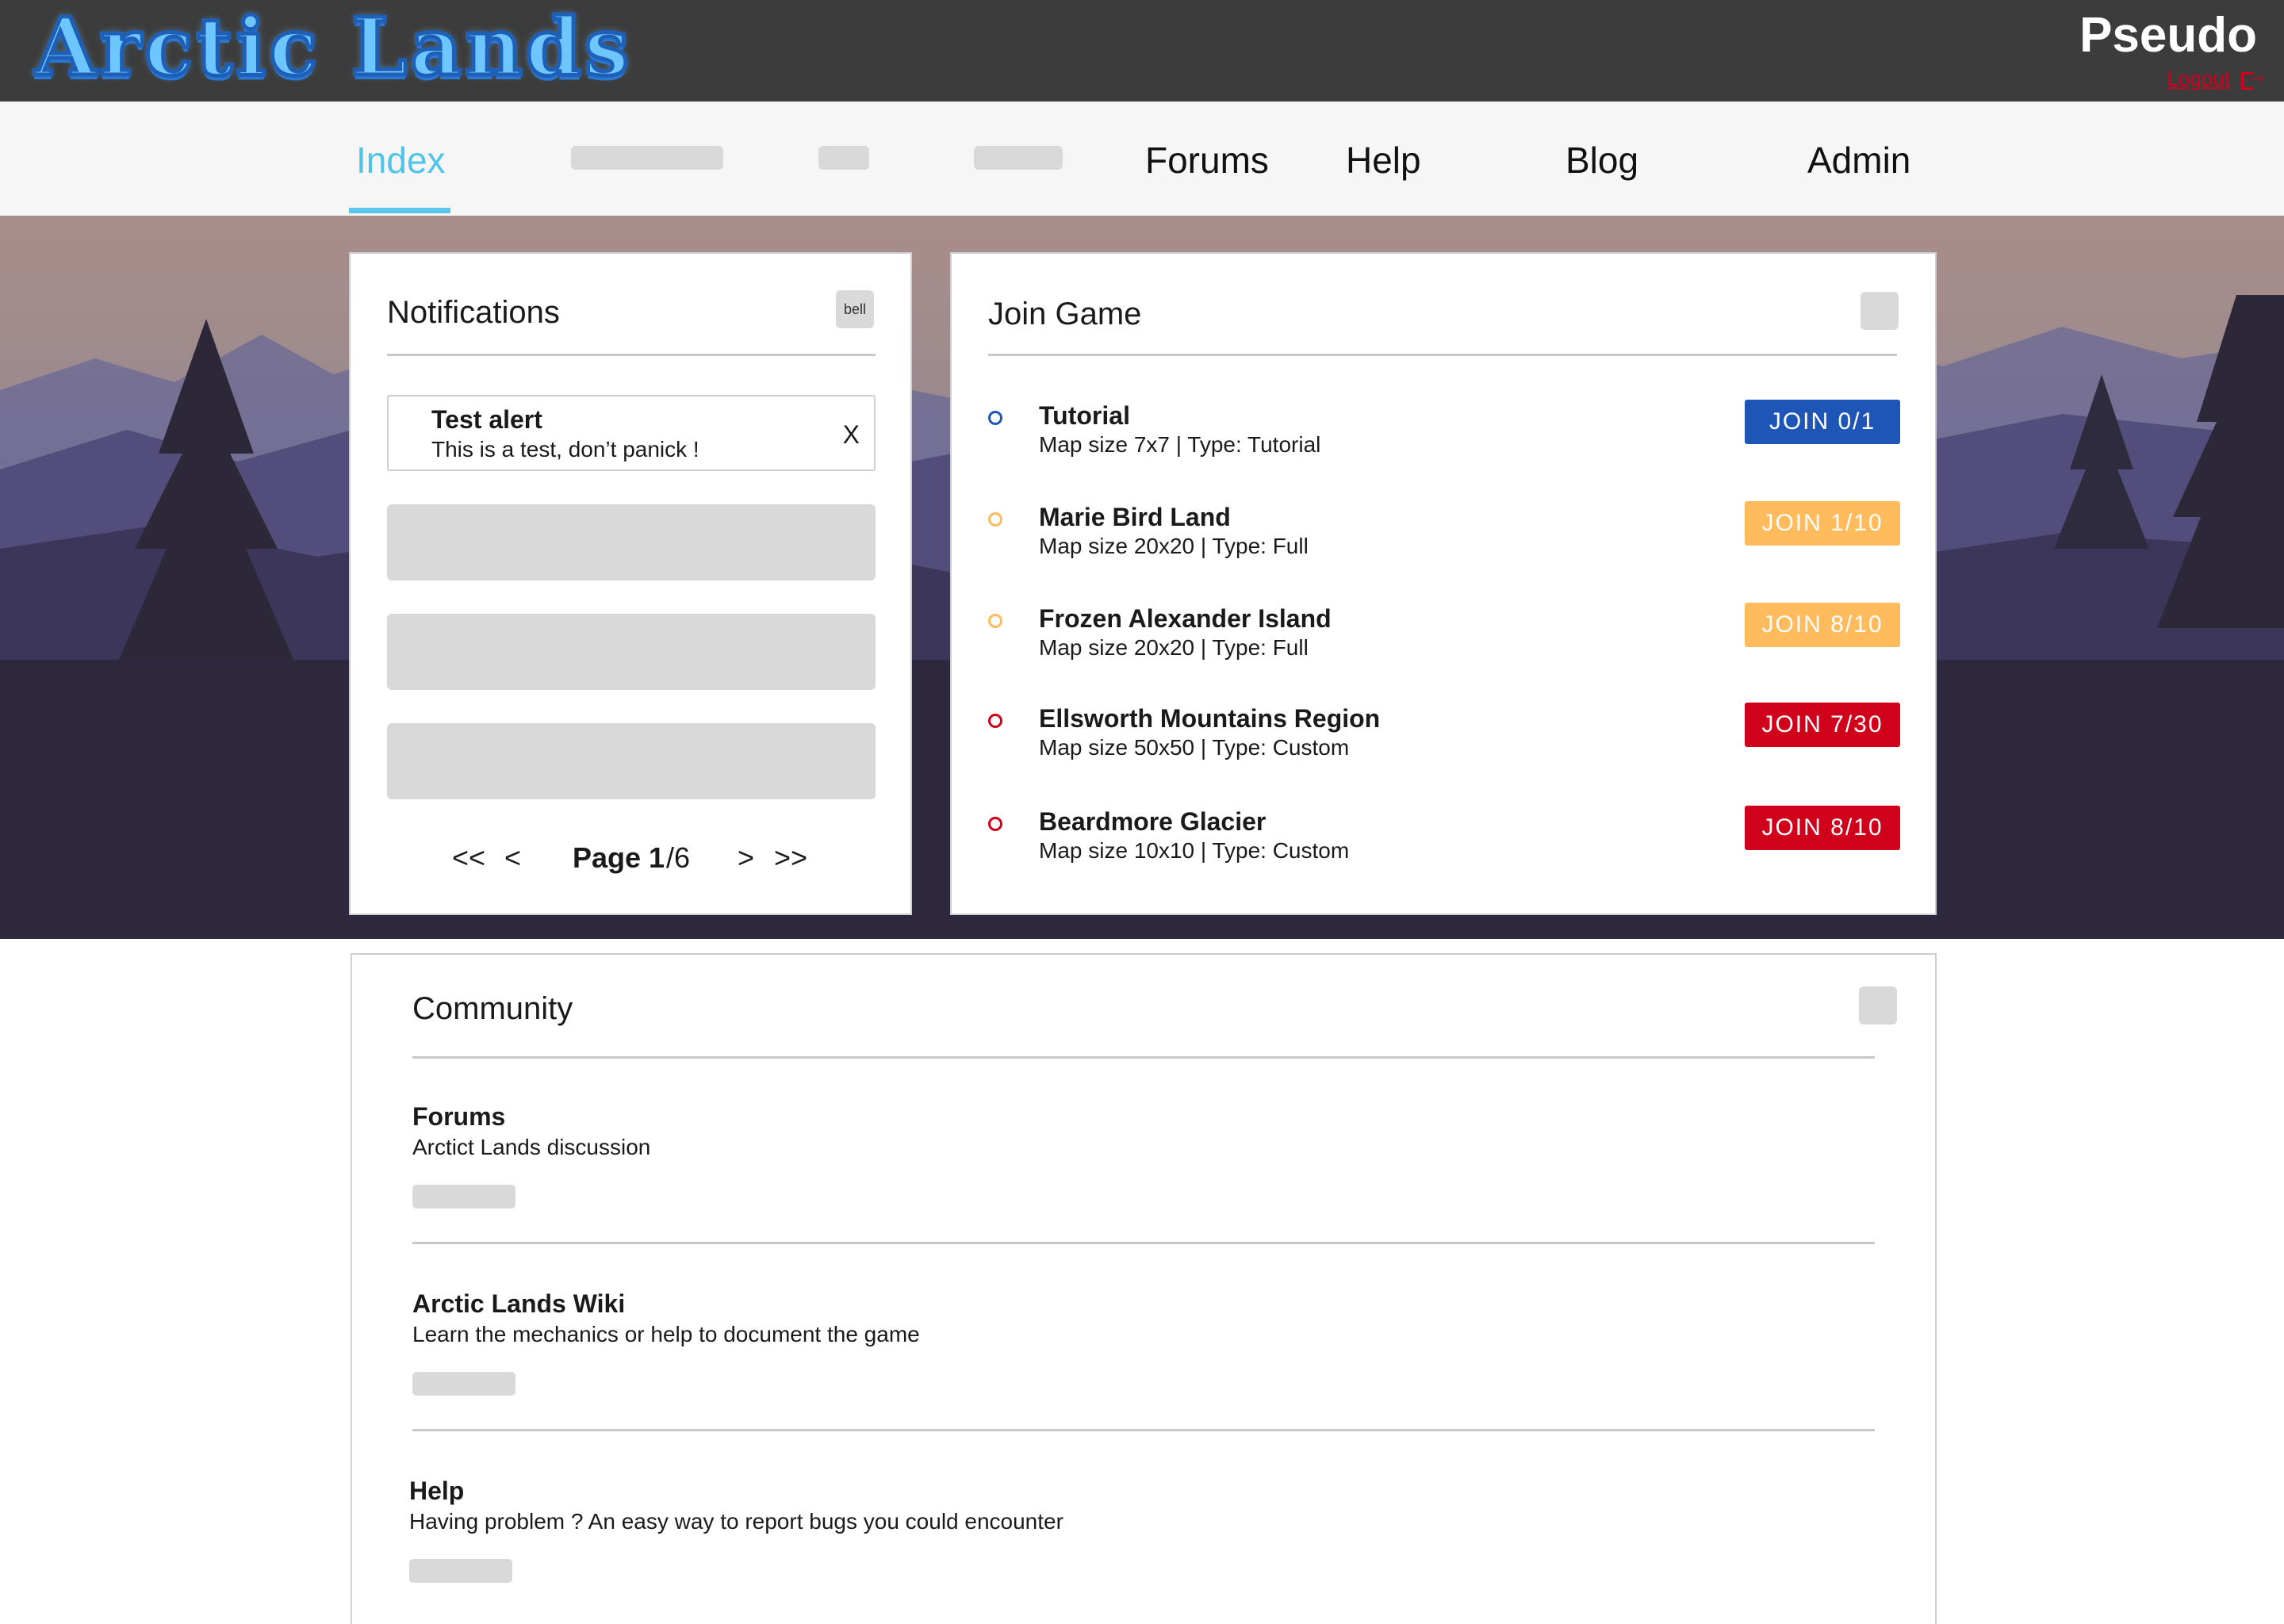 This screenshot has width=2284, height=1624. Describe the element at coordinates (531, 1147) in the screenshot. I see `community-item-desc: Arctict Lands discussion` at that location.